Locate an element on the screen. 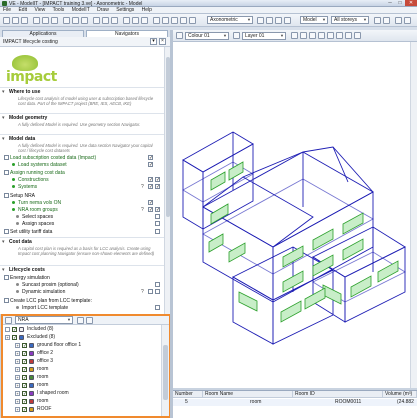 The width and height of the screenshot is (417, 418). tab-applications: Applications is located at coordinates (43, 33).